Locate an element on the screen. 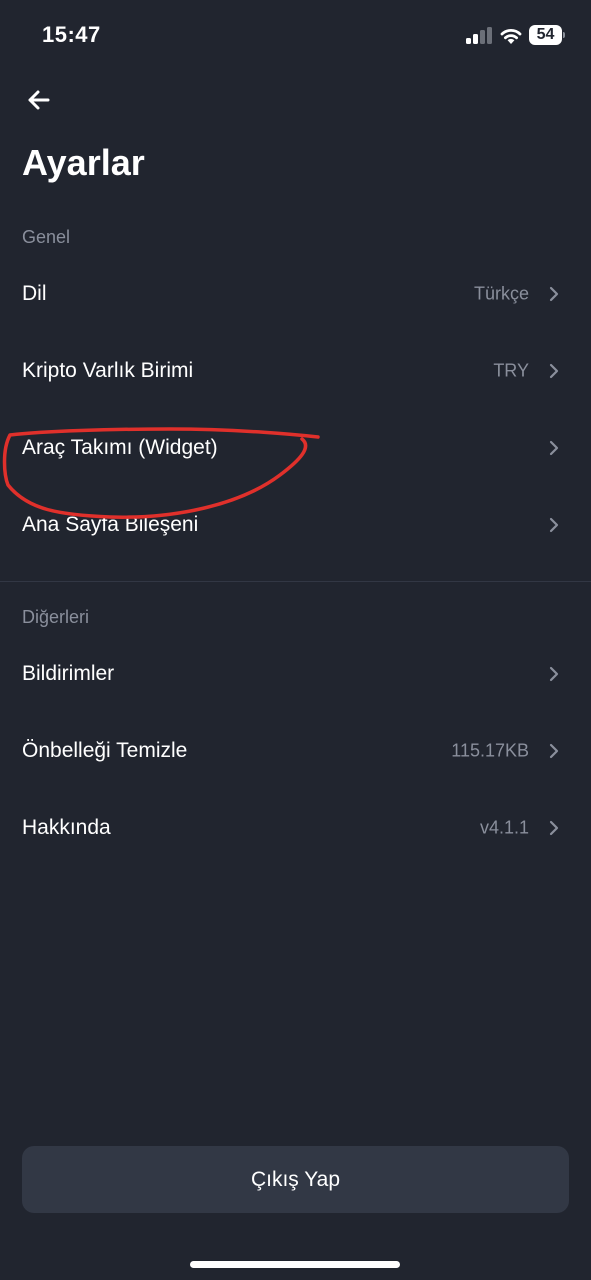  cellular-signal-icon is located at coordinates (479, 35).